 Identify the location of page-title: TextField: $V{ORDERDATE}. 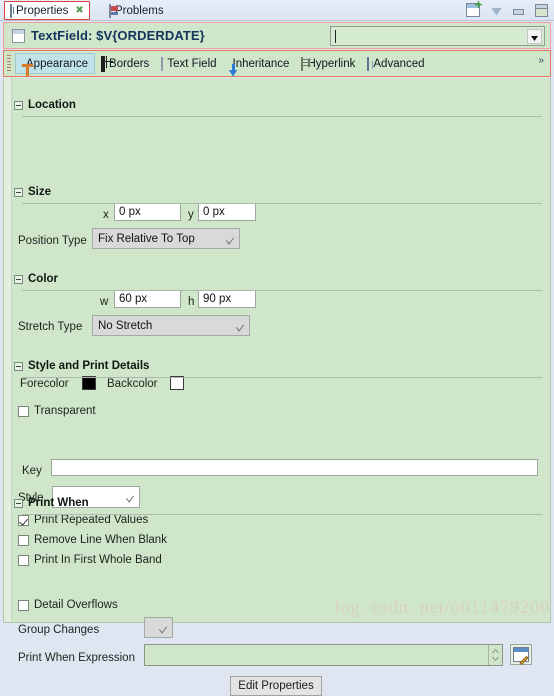
(118, 35).